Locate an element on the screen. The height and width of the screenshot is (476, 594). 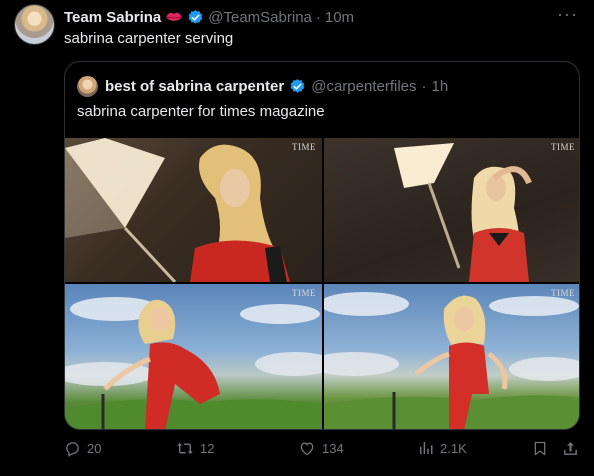
photo-4-image is located at coordinates (451, 360).